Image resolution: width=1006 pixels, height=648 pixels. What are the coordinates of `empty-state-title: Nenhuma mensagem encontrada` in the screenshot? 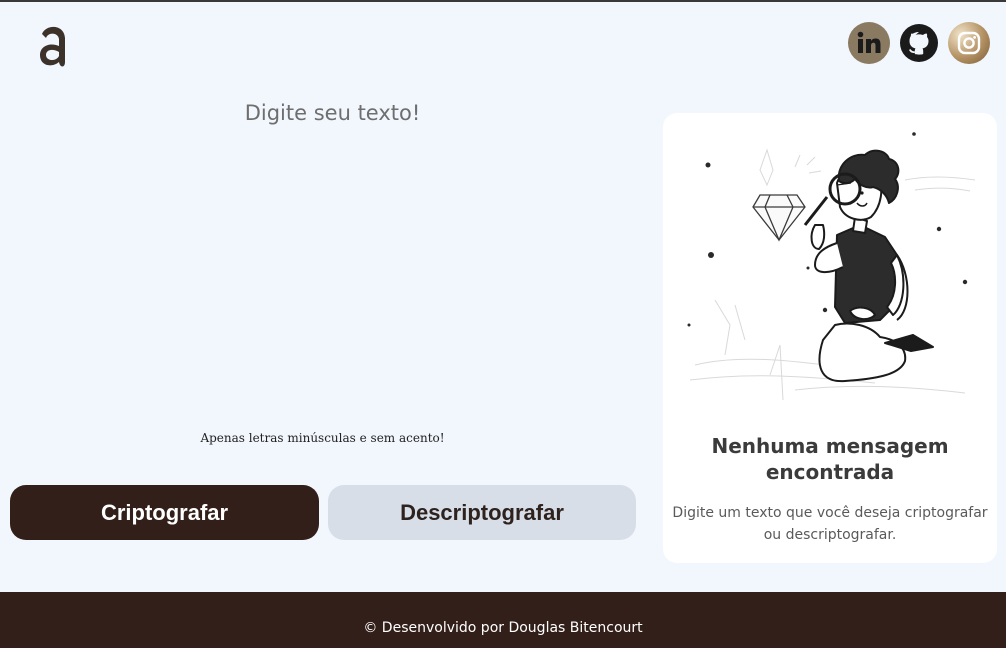 It's located at (830, 459).